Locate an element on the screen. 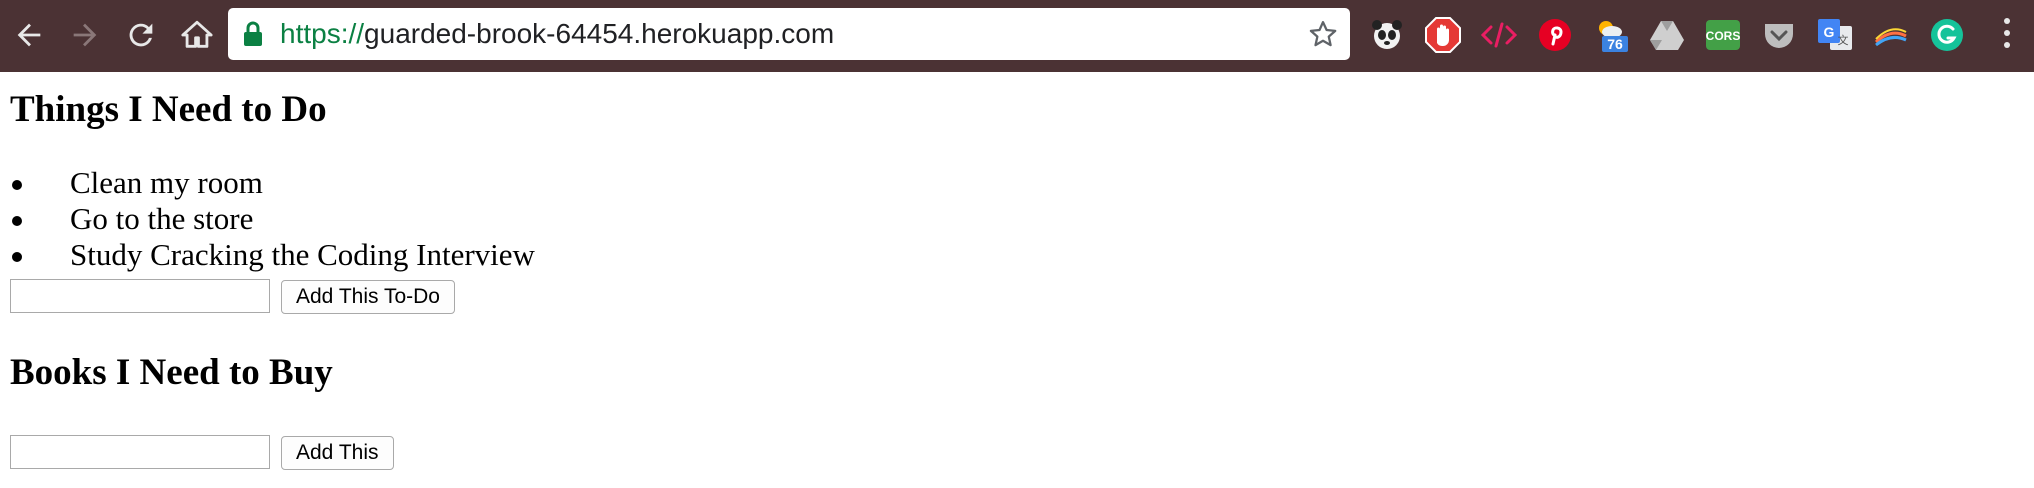  pocket-icon is located at coordinates (1779, 36).